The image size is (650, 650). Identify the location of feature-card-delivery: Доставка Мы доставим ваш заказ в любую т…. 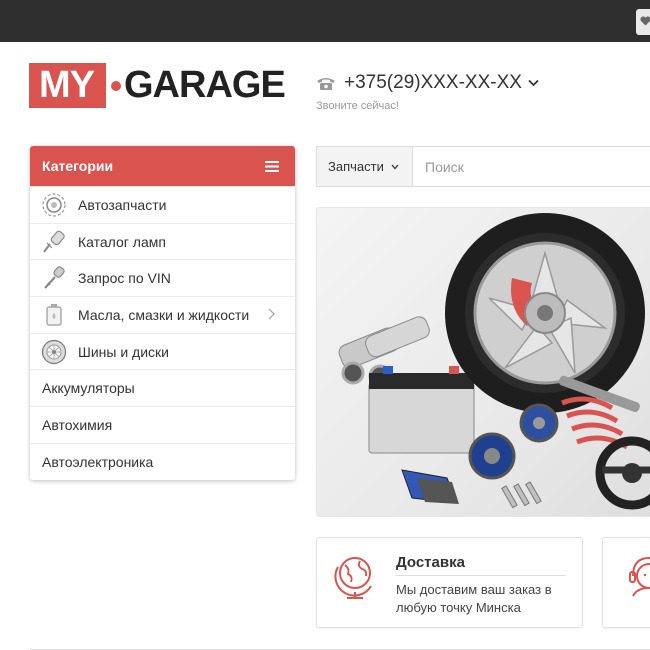
(449, 582).